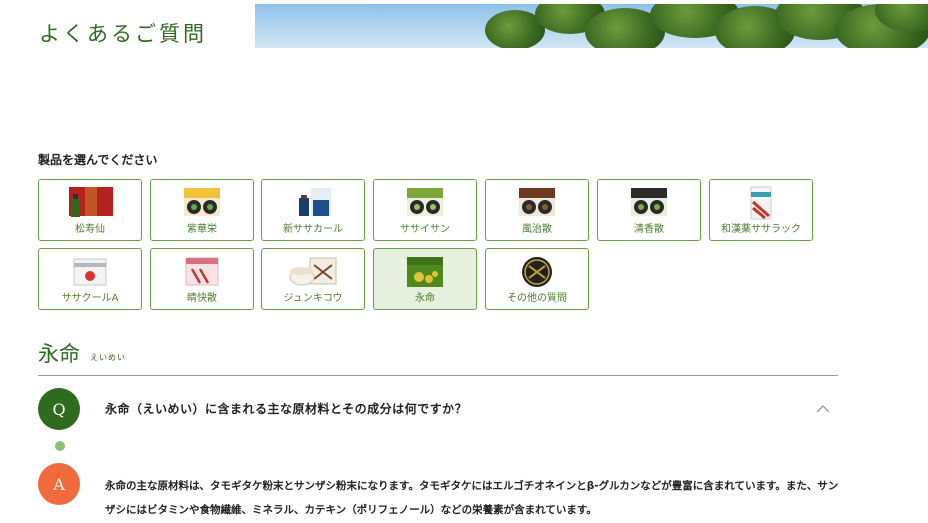  Describe the element at coordinates (60, 446) in the screenshot. I see `separator-dot` at that location.